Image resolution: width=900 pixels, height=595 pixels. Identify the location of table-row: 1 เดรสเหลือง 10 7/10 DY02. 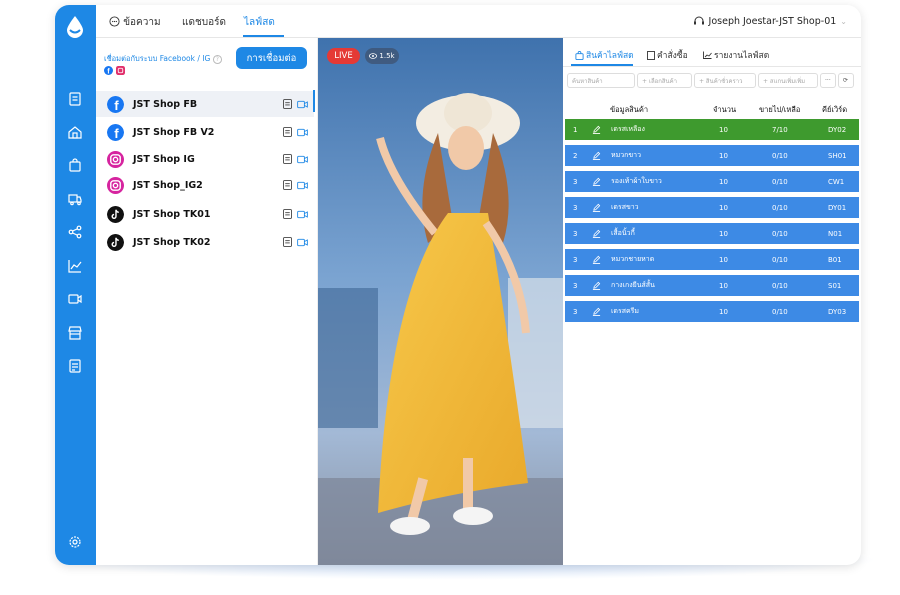
(712, 129).